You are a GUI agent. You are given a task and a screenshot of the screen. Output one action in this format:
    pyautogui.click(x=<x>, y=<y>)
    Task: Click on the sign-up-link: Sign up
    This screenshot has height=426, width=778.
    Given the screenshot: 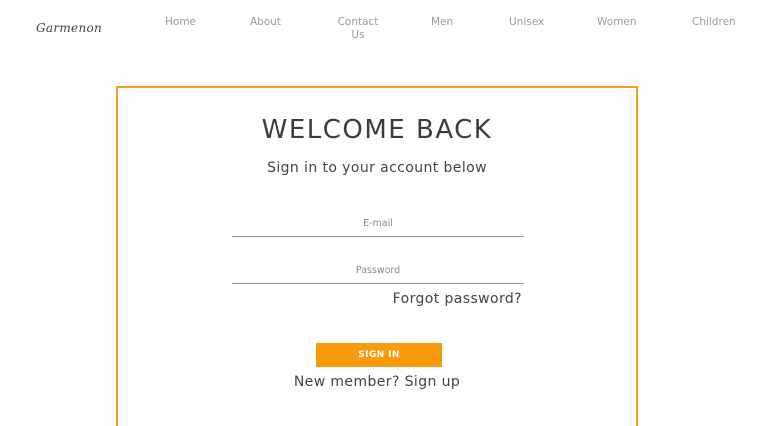 What is the action you would take?
    pyautogui.click(x=433, y=382)
    